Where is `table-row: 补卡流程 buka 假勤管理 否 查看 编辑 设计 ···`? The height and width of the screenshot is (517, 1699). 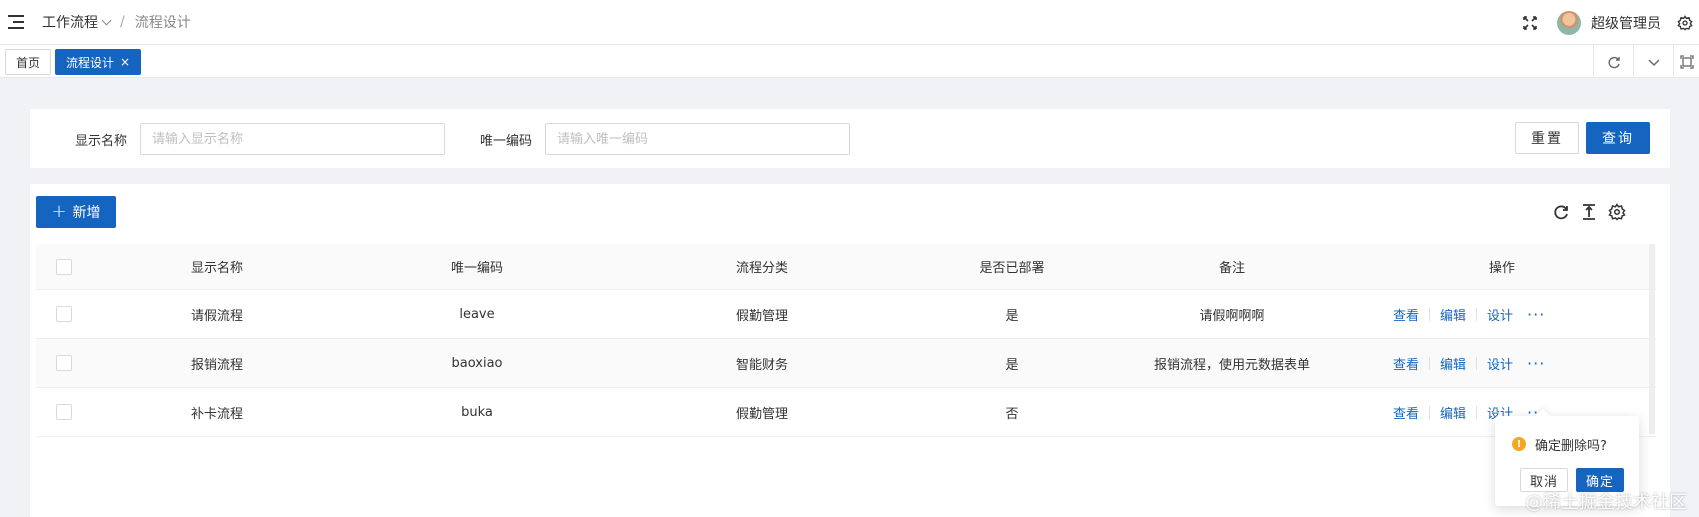
table-row: 补卡流程 buka 假勤管理 否 查看 编辑 设计 ··· is located at coordinates (846, 412).